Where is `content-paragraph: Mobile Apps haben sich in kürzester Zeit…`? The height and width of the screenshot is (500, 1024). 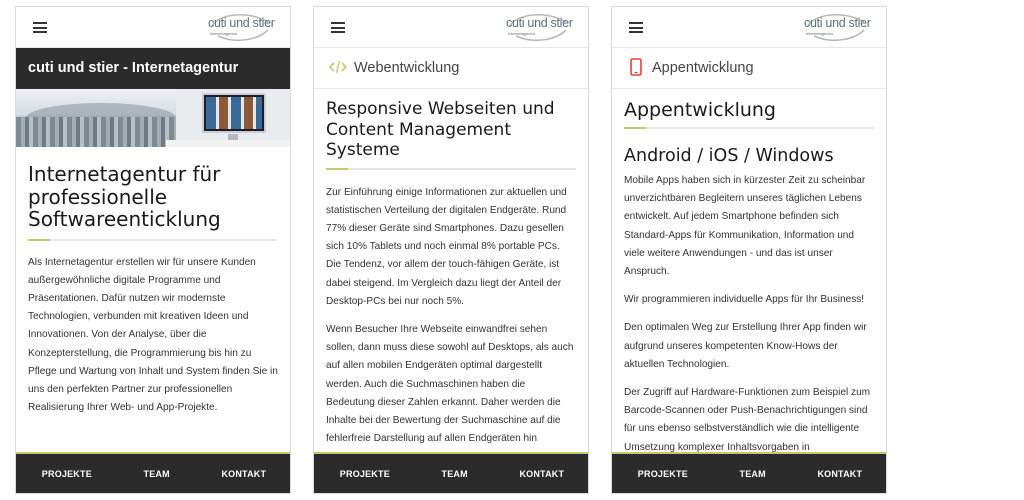 content-paragraph: Mobile Apps haben sich in kürzester Zeit… is located at coordinates (745, 226).